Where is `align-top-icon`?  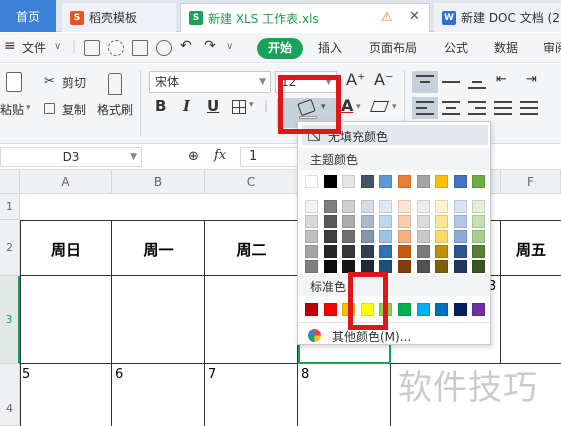 align-top-icon is located at coordinates (425, 82).